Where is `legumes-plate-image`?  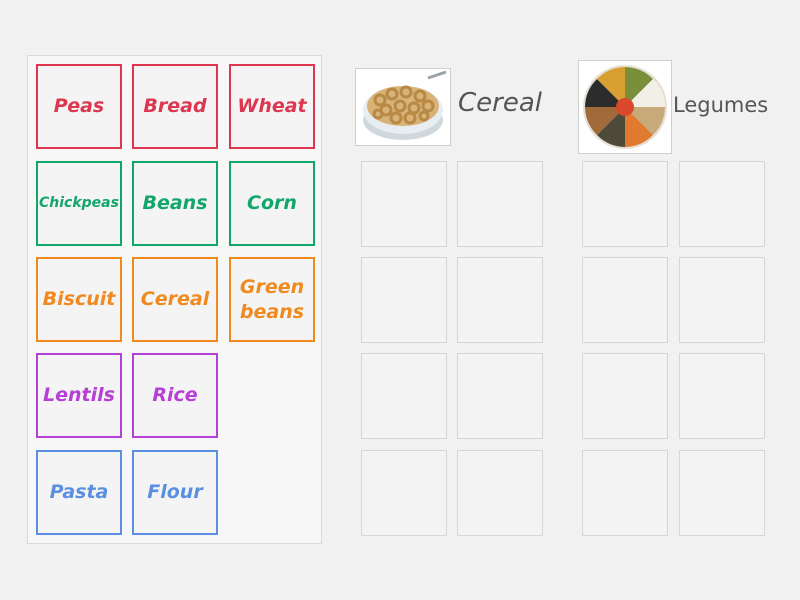
legumes-plate-image is located at coordinates (625, 107).